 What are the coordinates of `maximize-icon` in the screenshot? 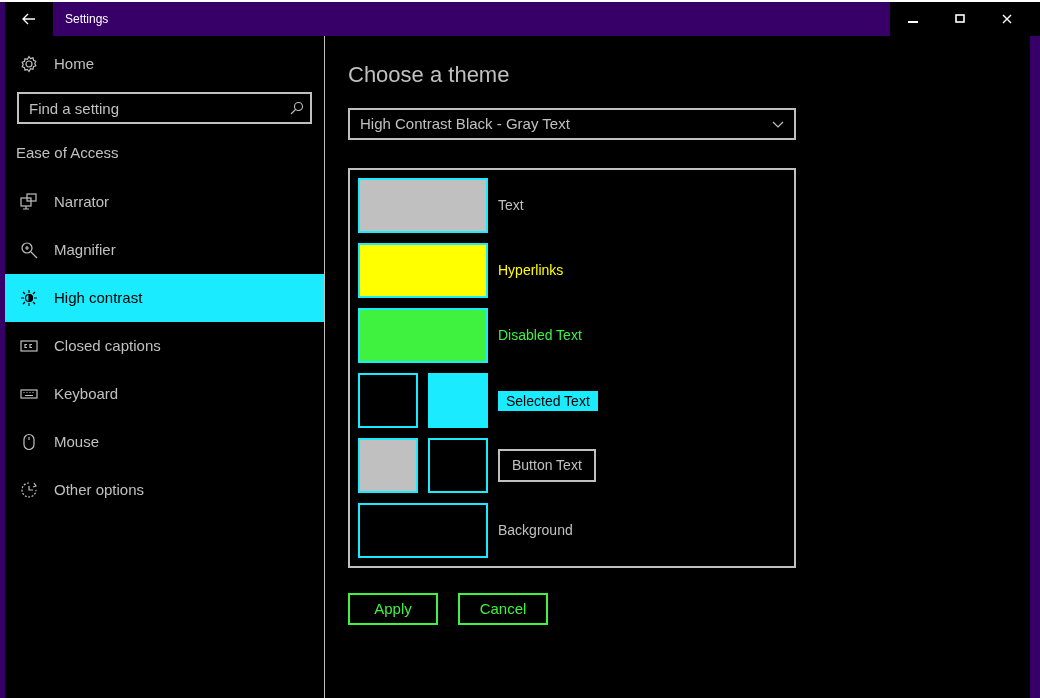 It's located at (960, 19).